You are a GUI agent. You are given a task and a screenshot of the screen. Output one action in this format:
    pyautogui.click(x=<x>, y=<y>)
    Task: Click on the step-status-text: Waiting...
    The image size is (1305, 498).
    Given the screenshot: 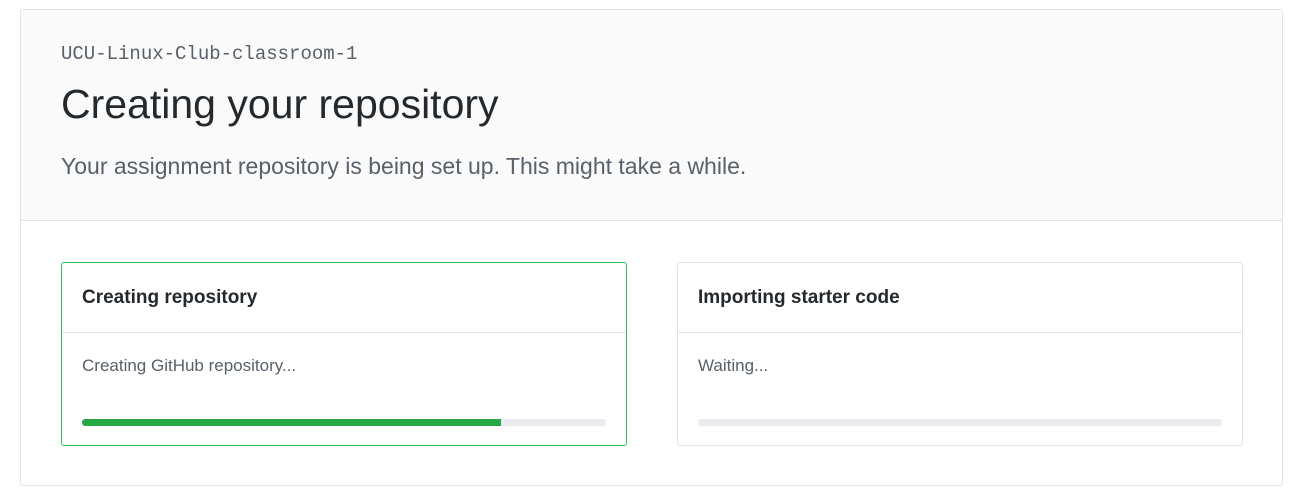 What is the action you would take?
    pyautogui.click(x=733, y=365)
    